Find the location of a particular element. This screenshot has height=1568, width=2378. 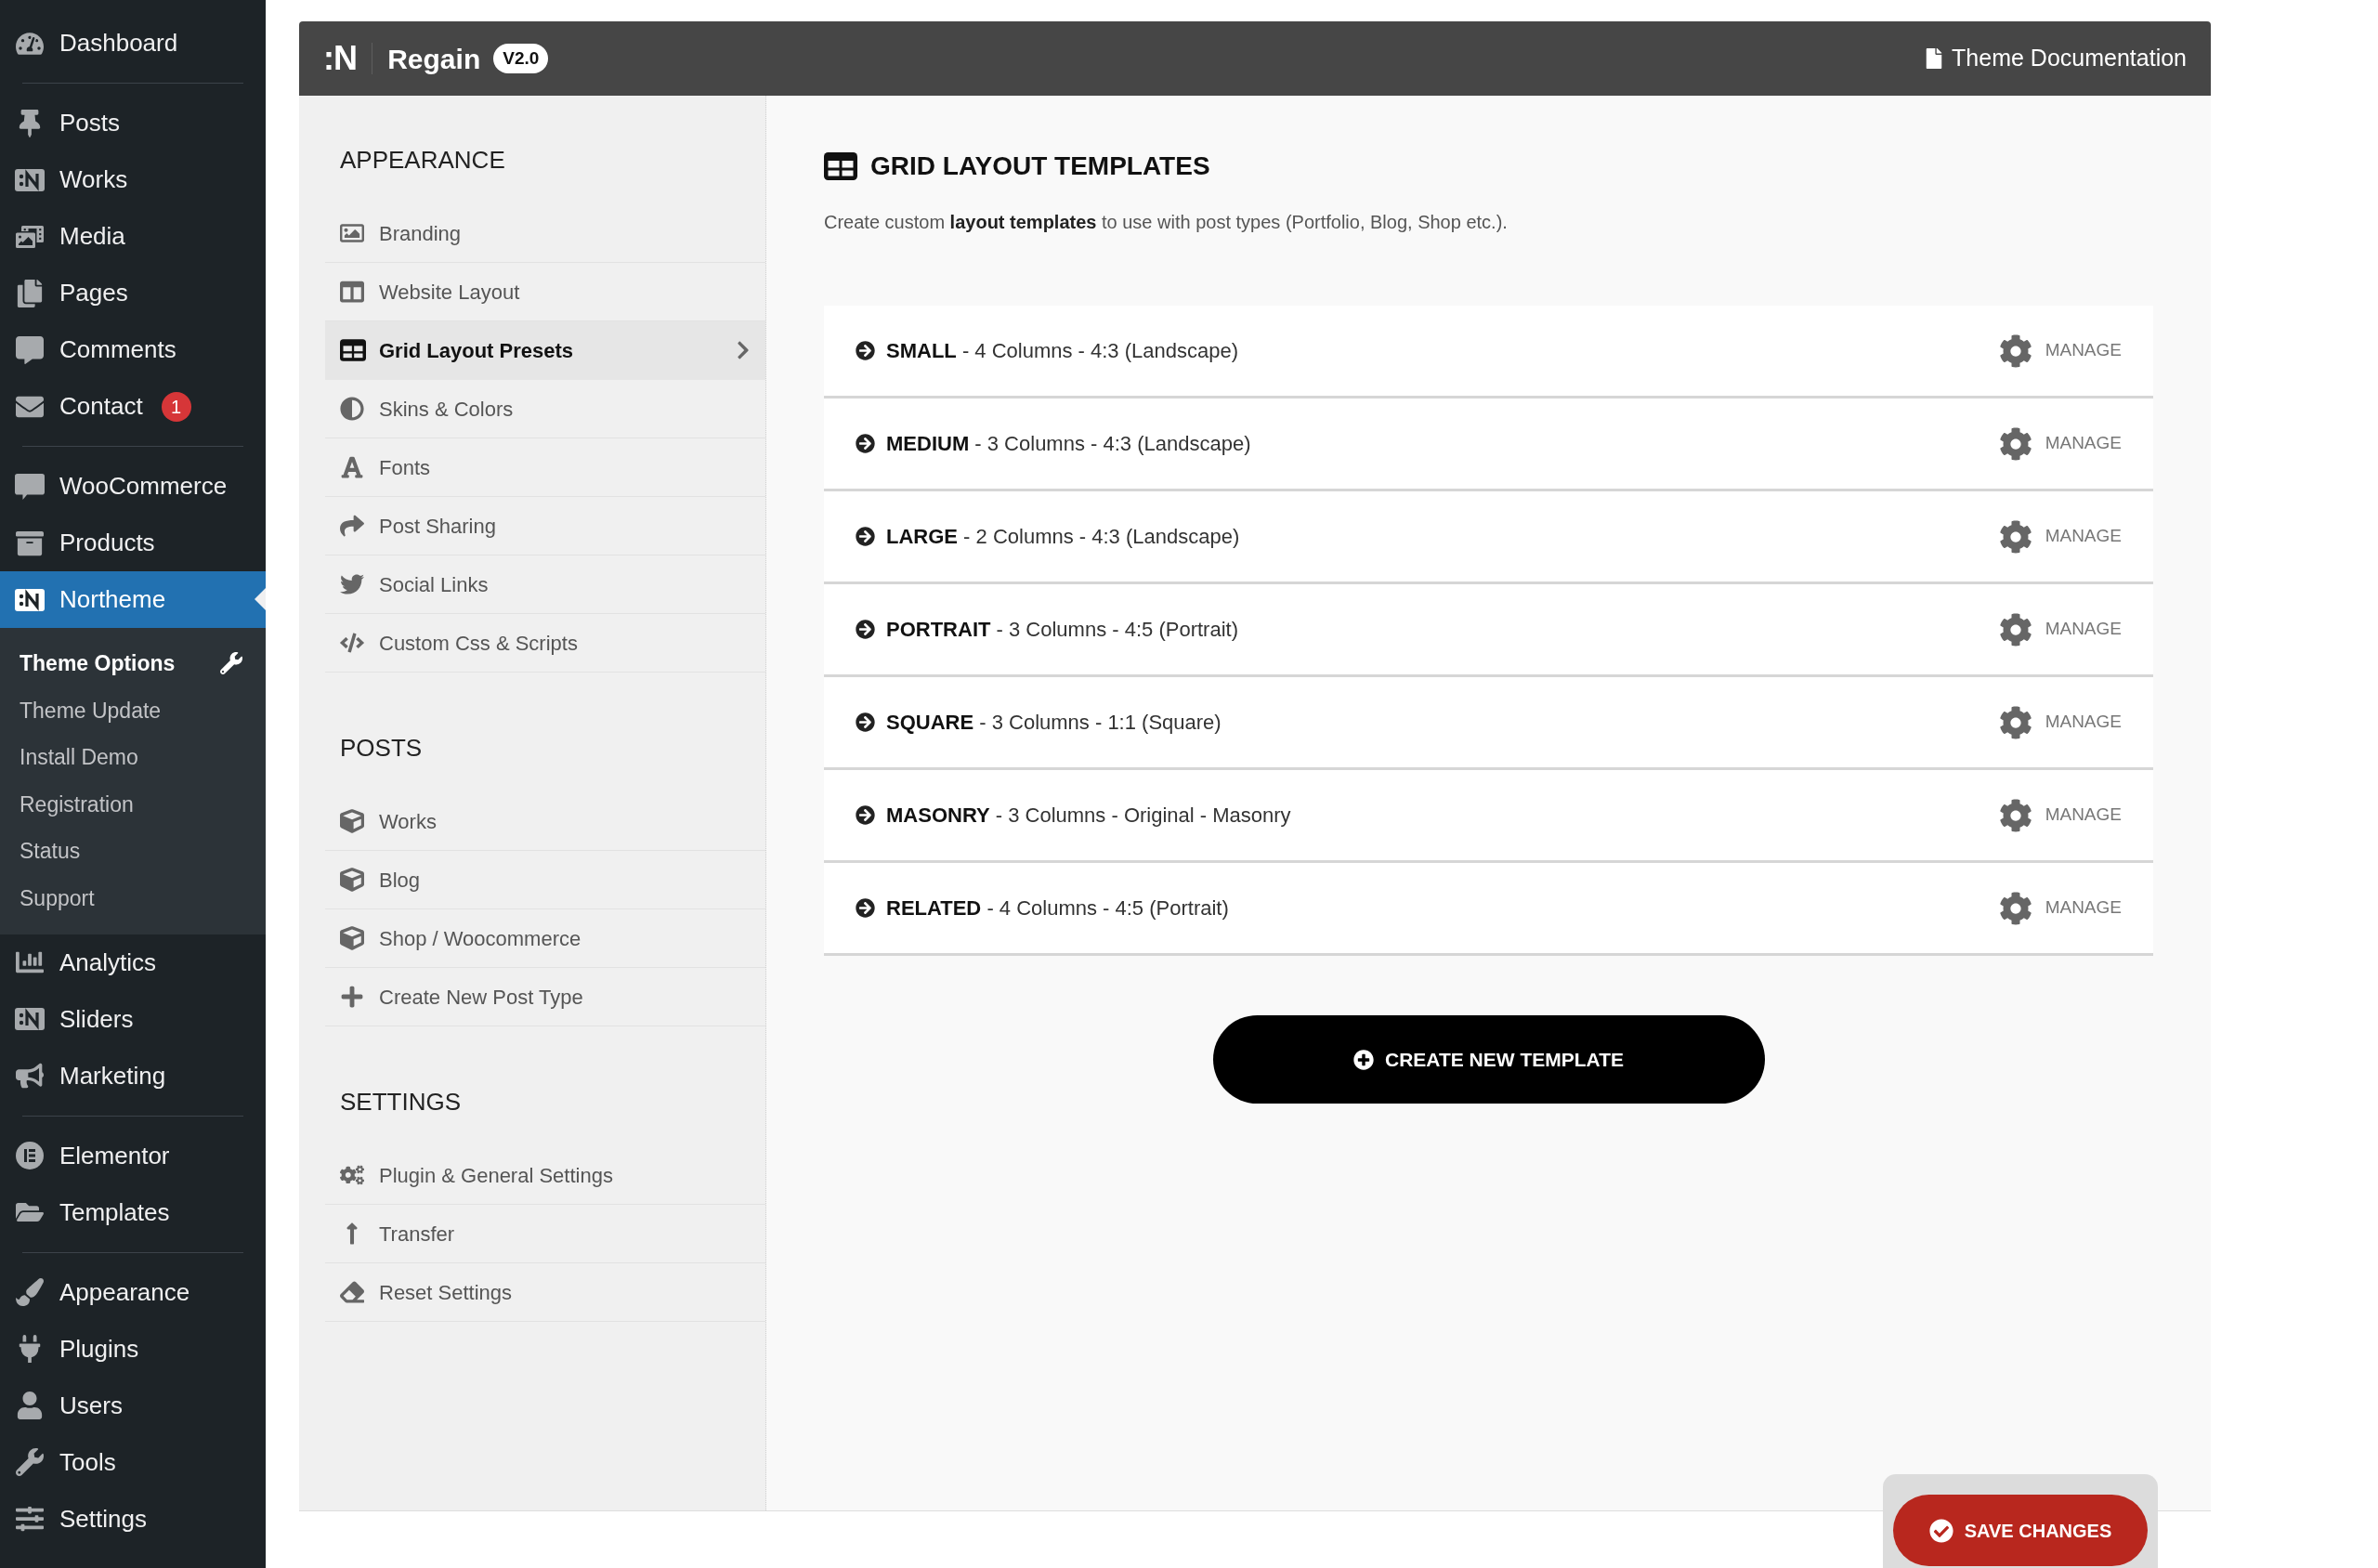

menu-item: Tools is located at coordinates (133, 1462).